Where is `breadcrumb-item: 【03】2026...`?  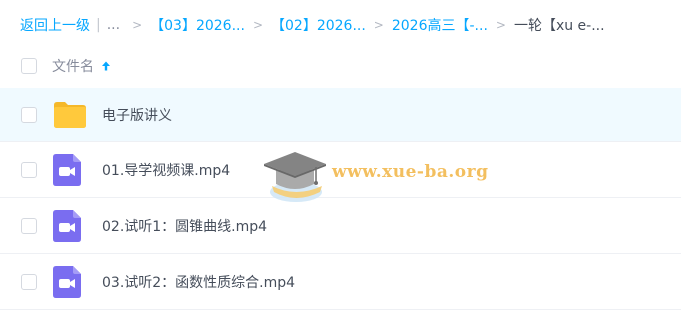
breadcrumb-item: 【03】2026... is located at coordinates (197, 25).